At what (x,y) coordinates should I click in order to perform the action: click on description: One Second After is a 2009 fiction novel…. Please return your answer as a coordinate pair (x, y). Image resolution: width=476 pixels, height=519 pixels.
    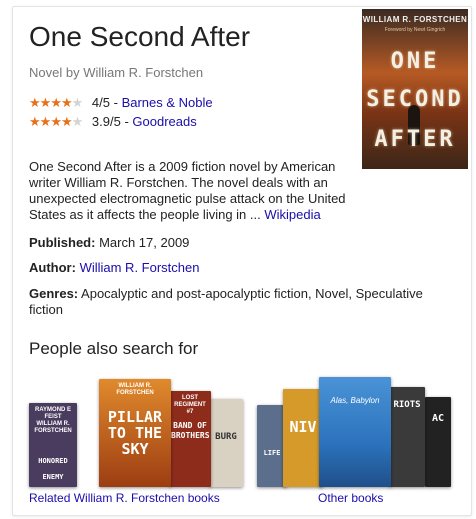
    Looking at the image, I should click on (188, 191).